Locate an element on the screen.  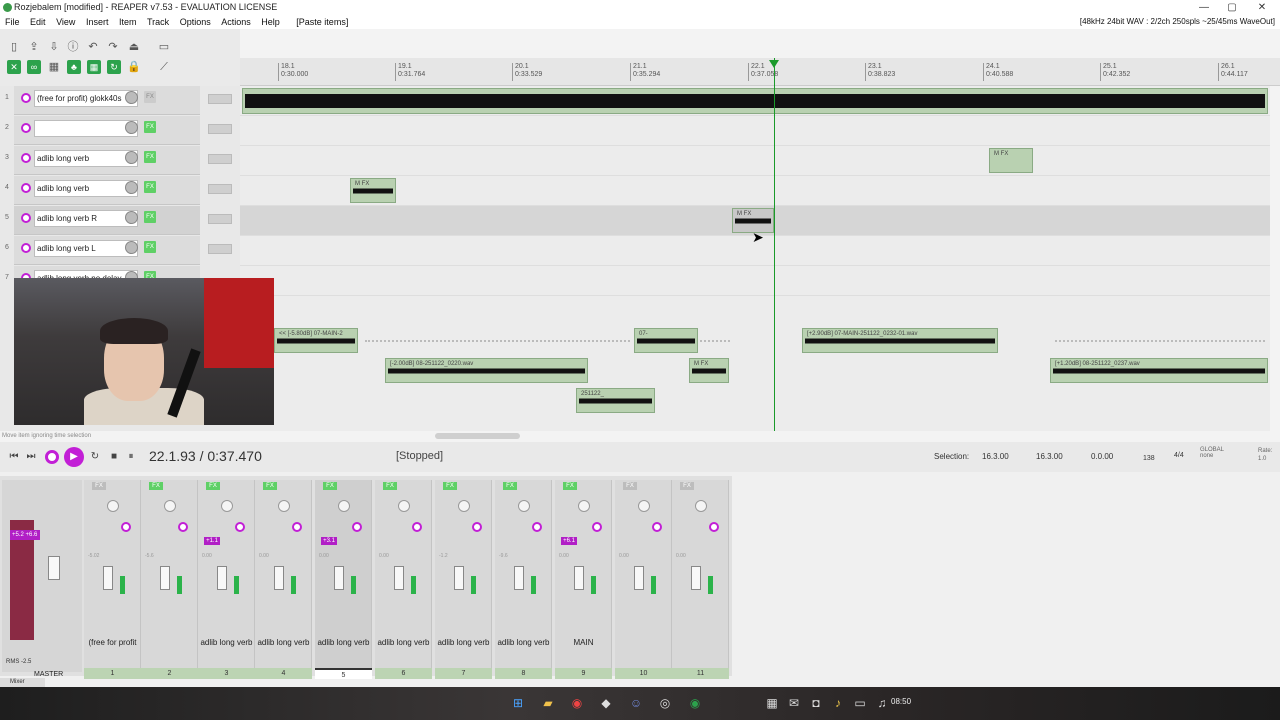
project-settings-icon: ⓘ is located at coordinates (73, 47).